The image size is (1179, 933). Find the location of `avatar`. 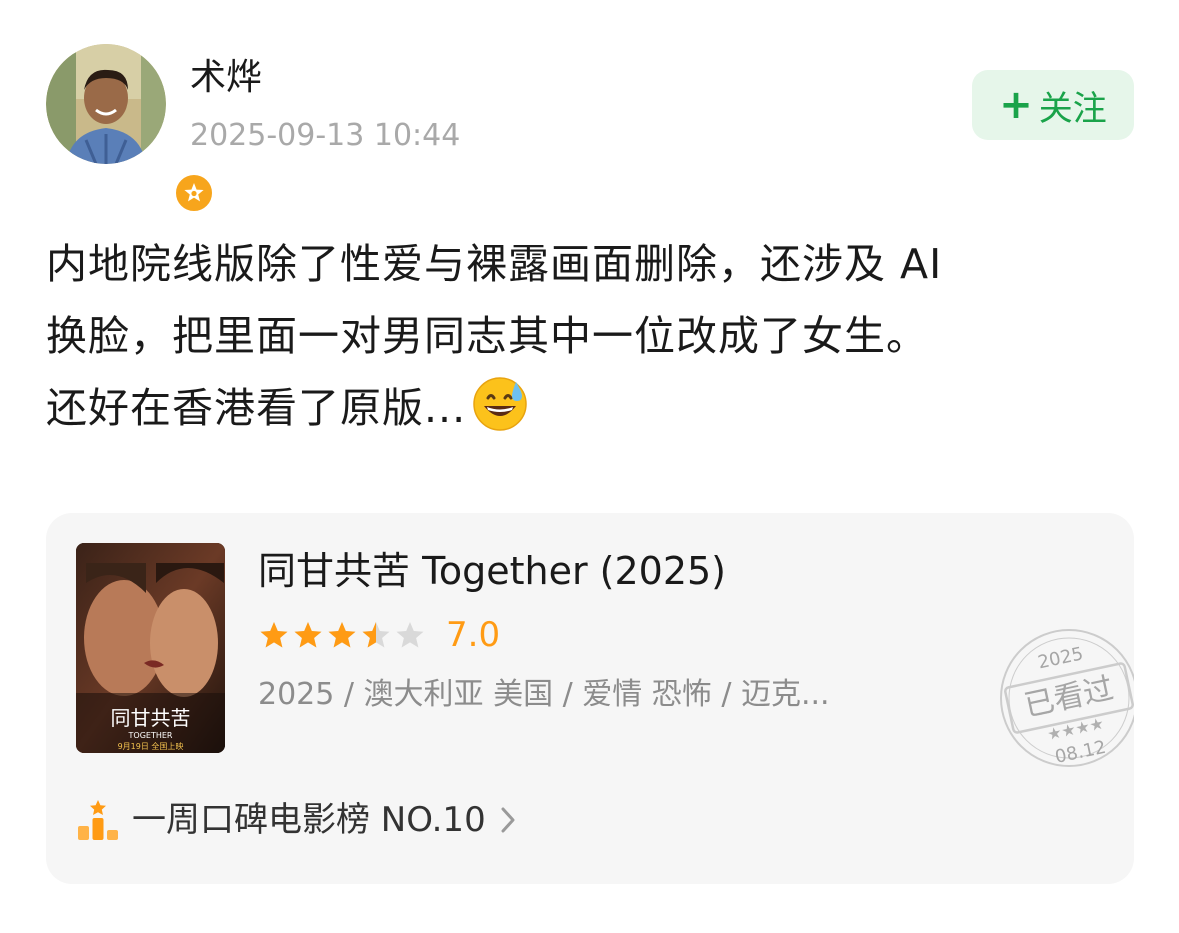

avatar is located at coordinates (130, 129).